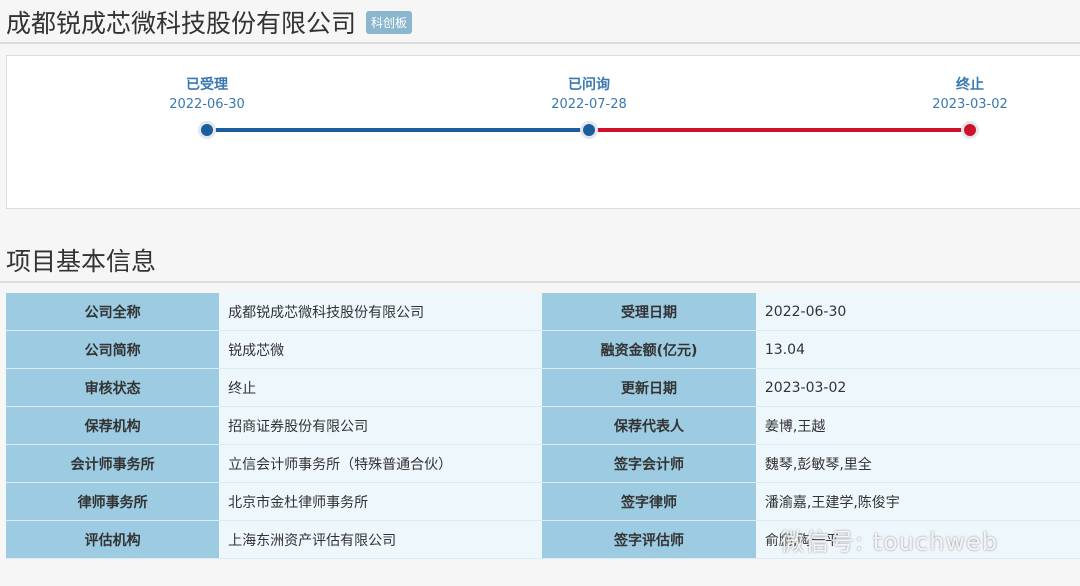 Image resolution: width=1080 pixels, height=586 pixels. I want to click on field-value: 上海东洲资产评估有限公司, so click(381, 539).